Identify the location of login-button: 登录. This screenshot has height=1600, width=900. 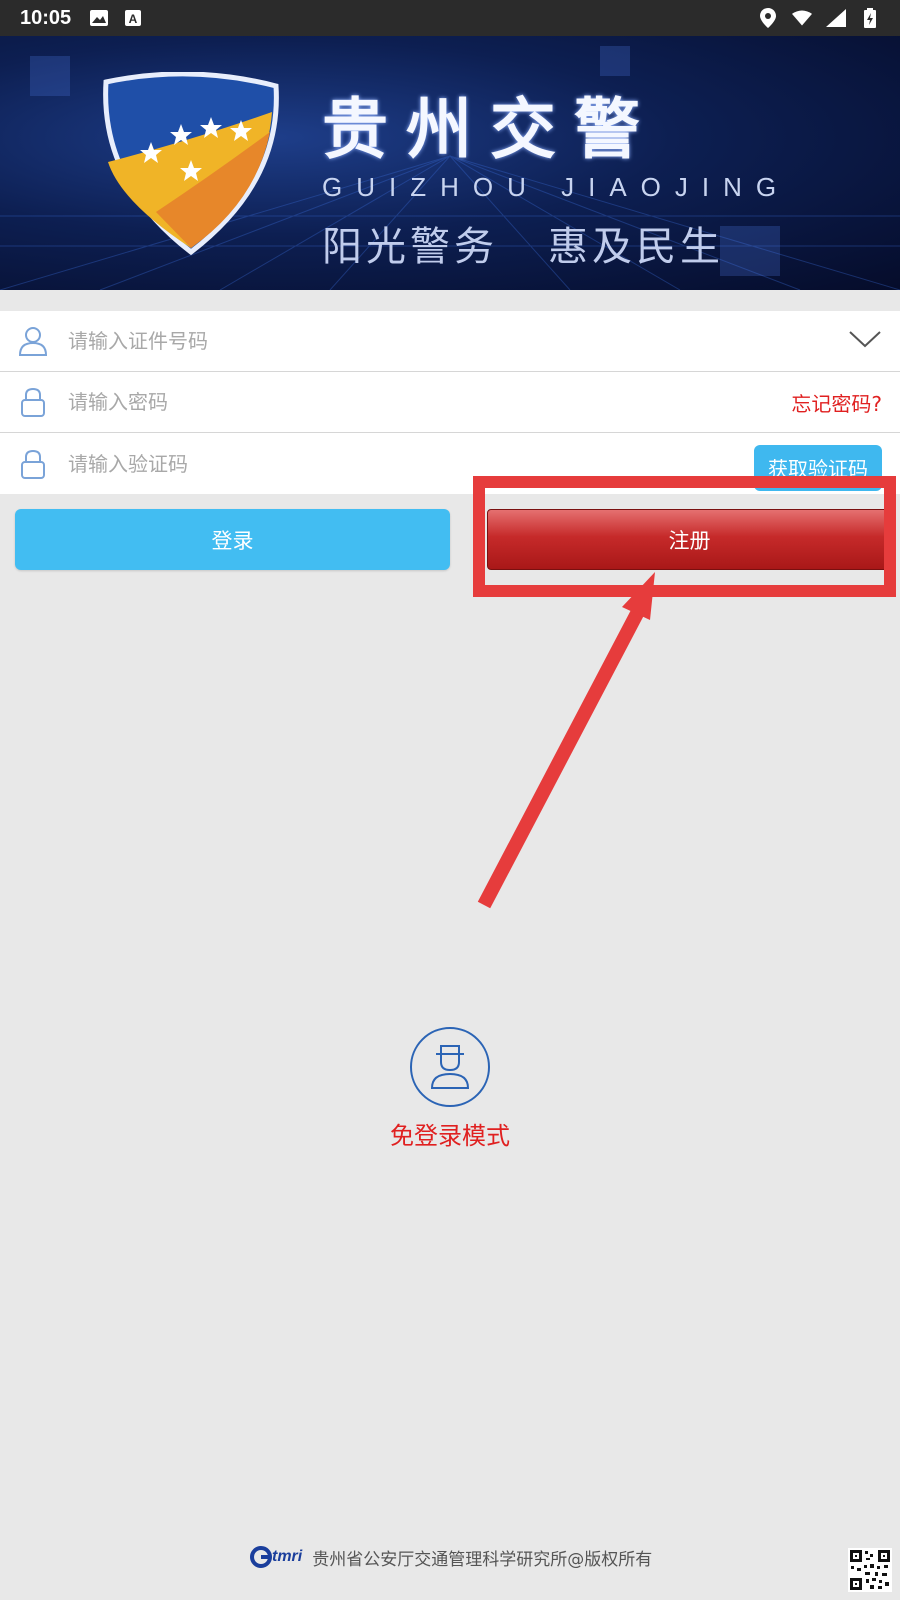
(232, 539).